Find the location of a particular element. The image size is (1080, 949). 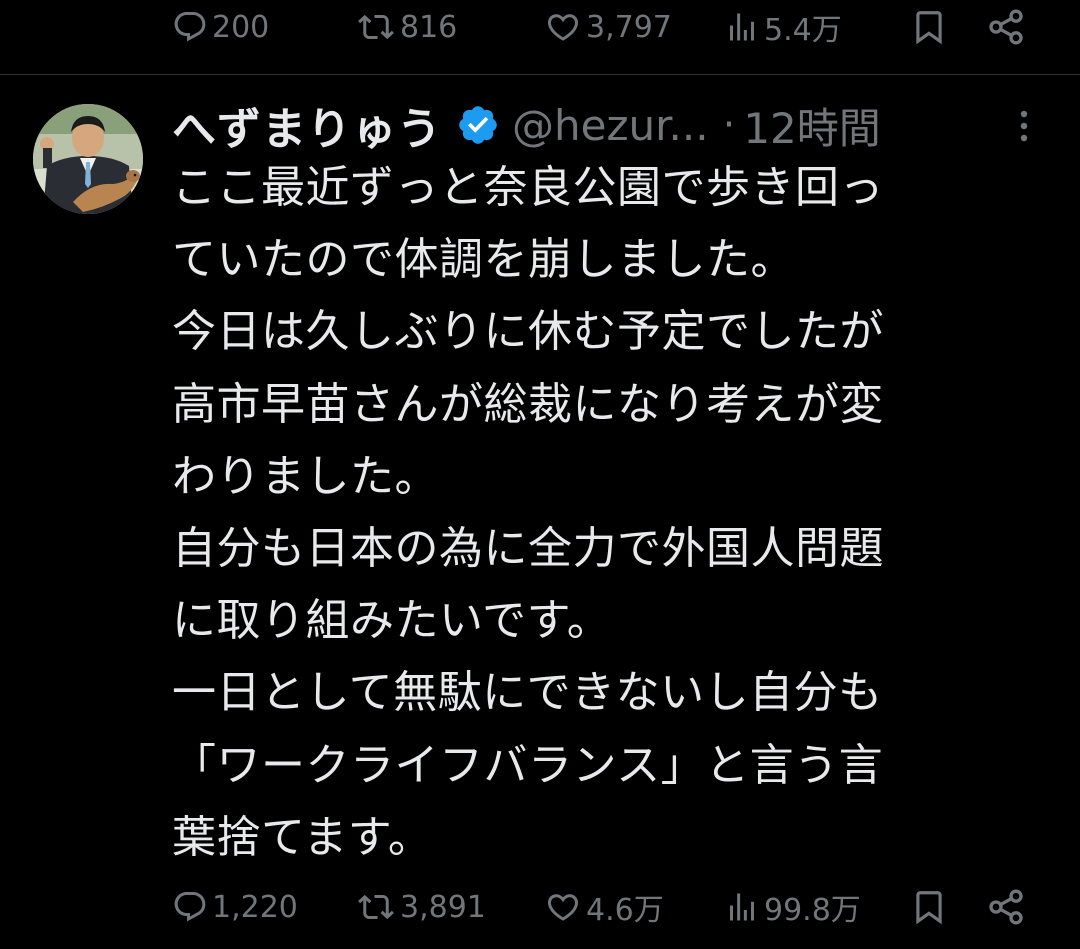

like-count: 3,797 is located at coordinates (629, 27).